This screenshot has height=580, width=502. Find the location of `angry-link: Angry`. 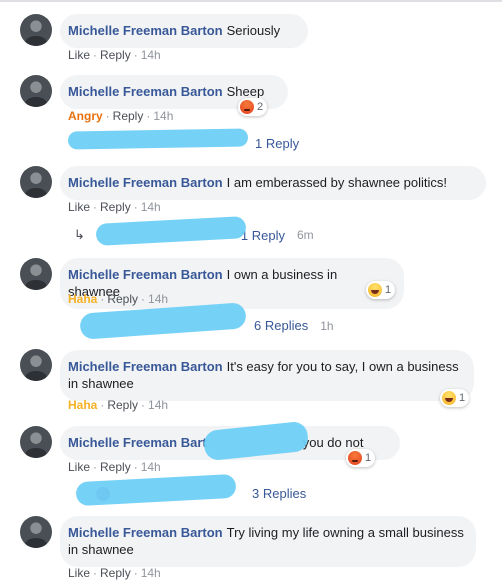

angry-link: Angry is located at coordinates (85, 116).